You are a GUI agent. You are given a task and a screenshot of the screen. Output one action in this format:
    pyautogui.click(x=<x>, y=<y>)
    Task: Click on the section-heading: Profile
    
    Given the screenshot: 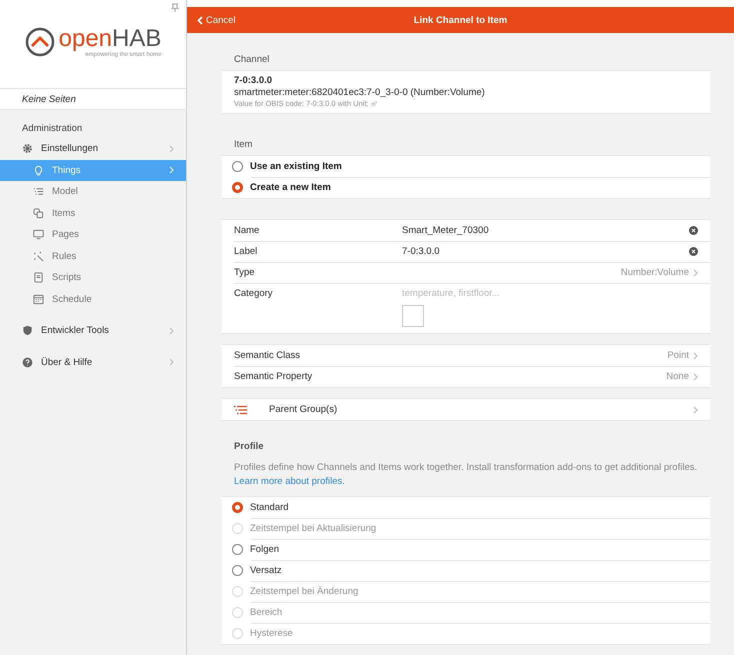 What is the action you would take?
    pyautogui.click(x=249, y=447)
    